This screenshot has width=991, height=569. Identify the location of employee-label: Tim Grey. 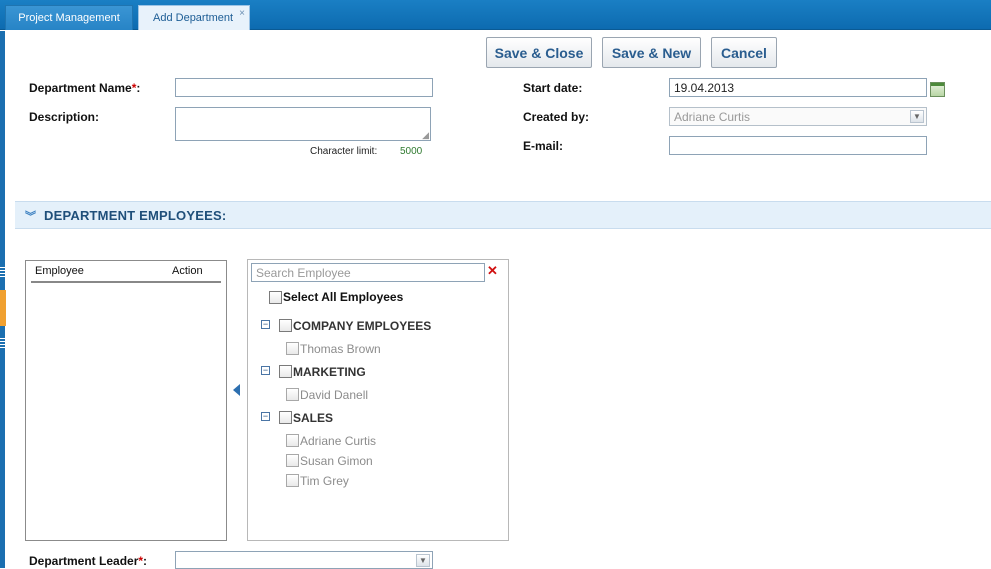
(324, 481).